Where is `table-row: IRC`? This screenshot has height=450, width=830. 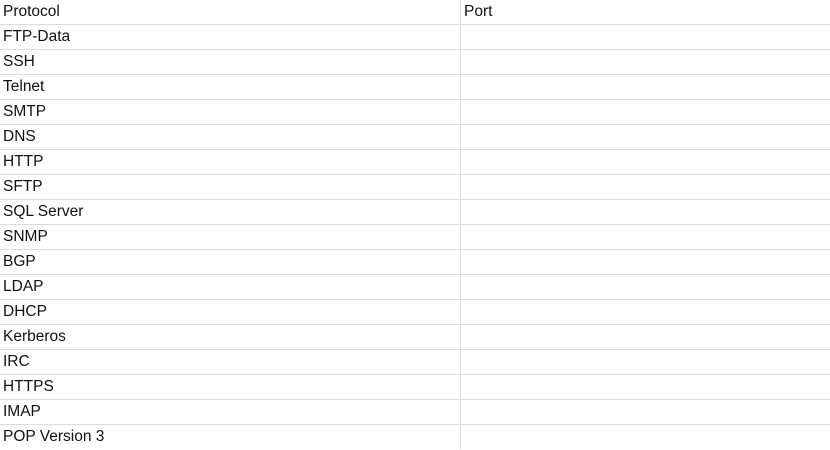 table-row: IRC is located at coordinates (415, 362).